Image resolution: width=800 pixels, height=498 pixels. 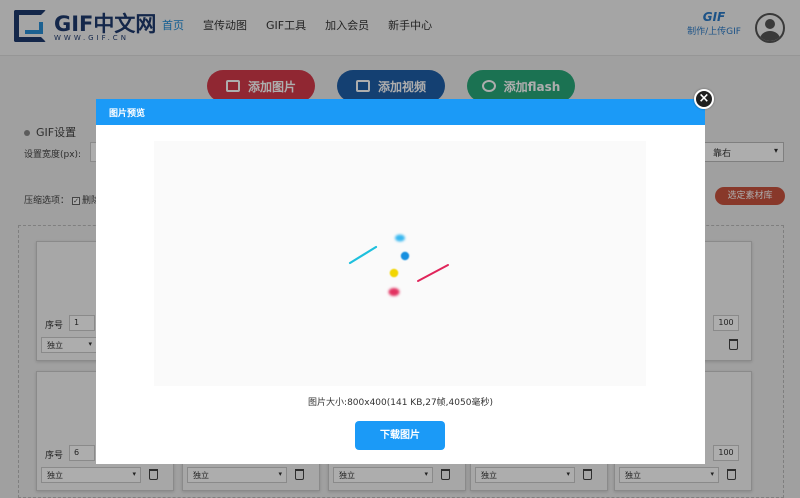 I want to click on modal-title: 图片预览, so click(x=127, y=114).